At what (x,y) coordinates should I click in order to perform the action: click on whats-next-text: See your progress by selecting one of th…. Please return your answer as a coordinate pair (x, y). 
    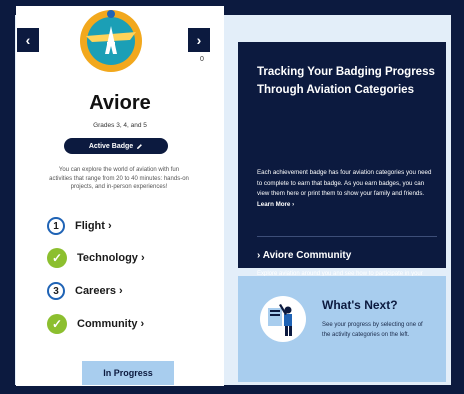
    Looking at the image, I should click on (372, 330).